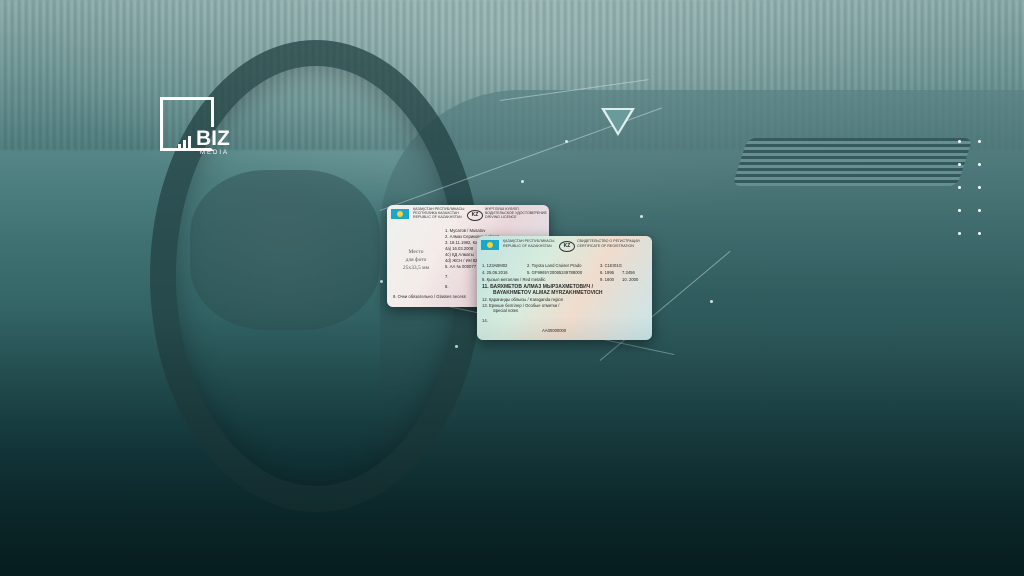 Image resolution: width=1024 pixels, height=576 pixels. What do you see at coordinates (607, 272) in the screenshot?
I see `registration-field: 6. 1995` at bounding box center [607, 272].